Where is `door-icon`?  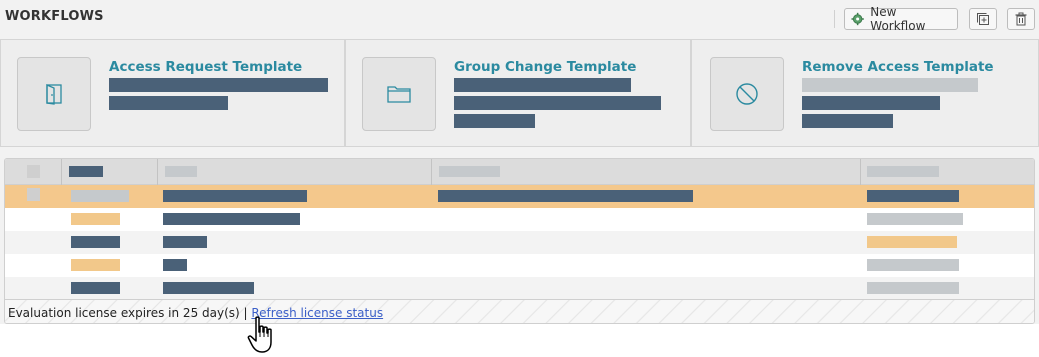 door-icon is located at coordinates (54, 94).